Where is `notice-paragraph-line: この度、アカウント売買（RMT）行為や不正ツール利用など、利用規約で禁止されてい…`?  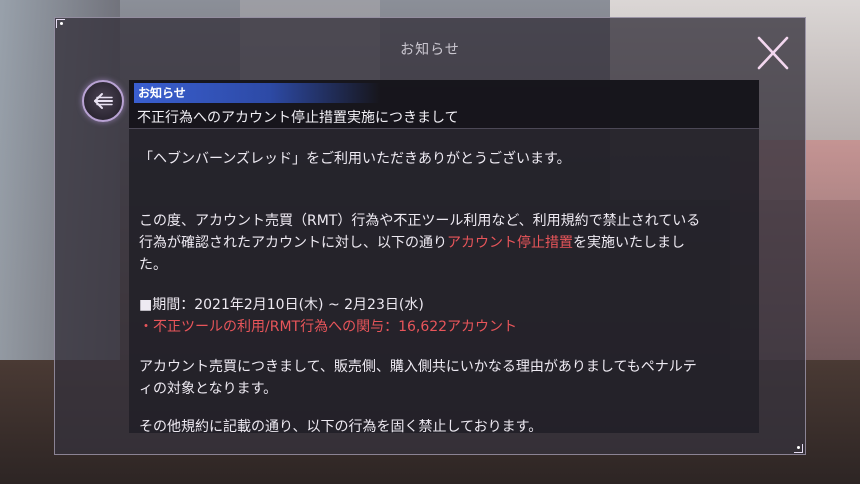
notice-paragraph-line: この度、アカウント売買（RMT）行為や不正ツール利用など、利用規約で禁止されてい… is located at coordinates (420, 221).